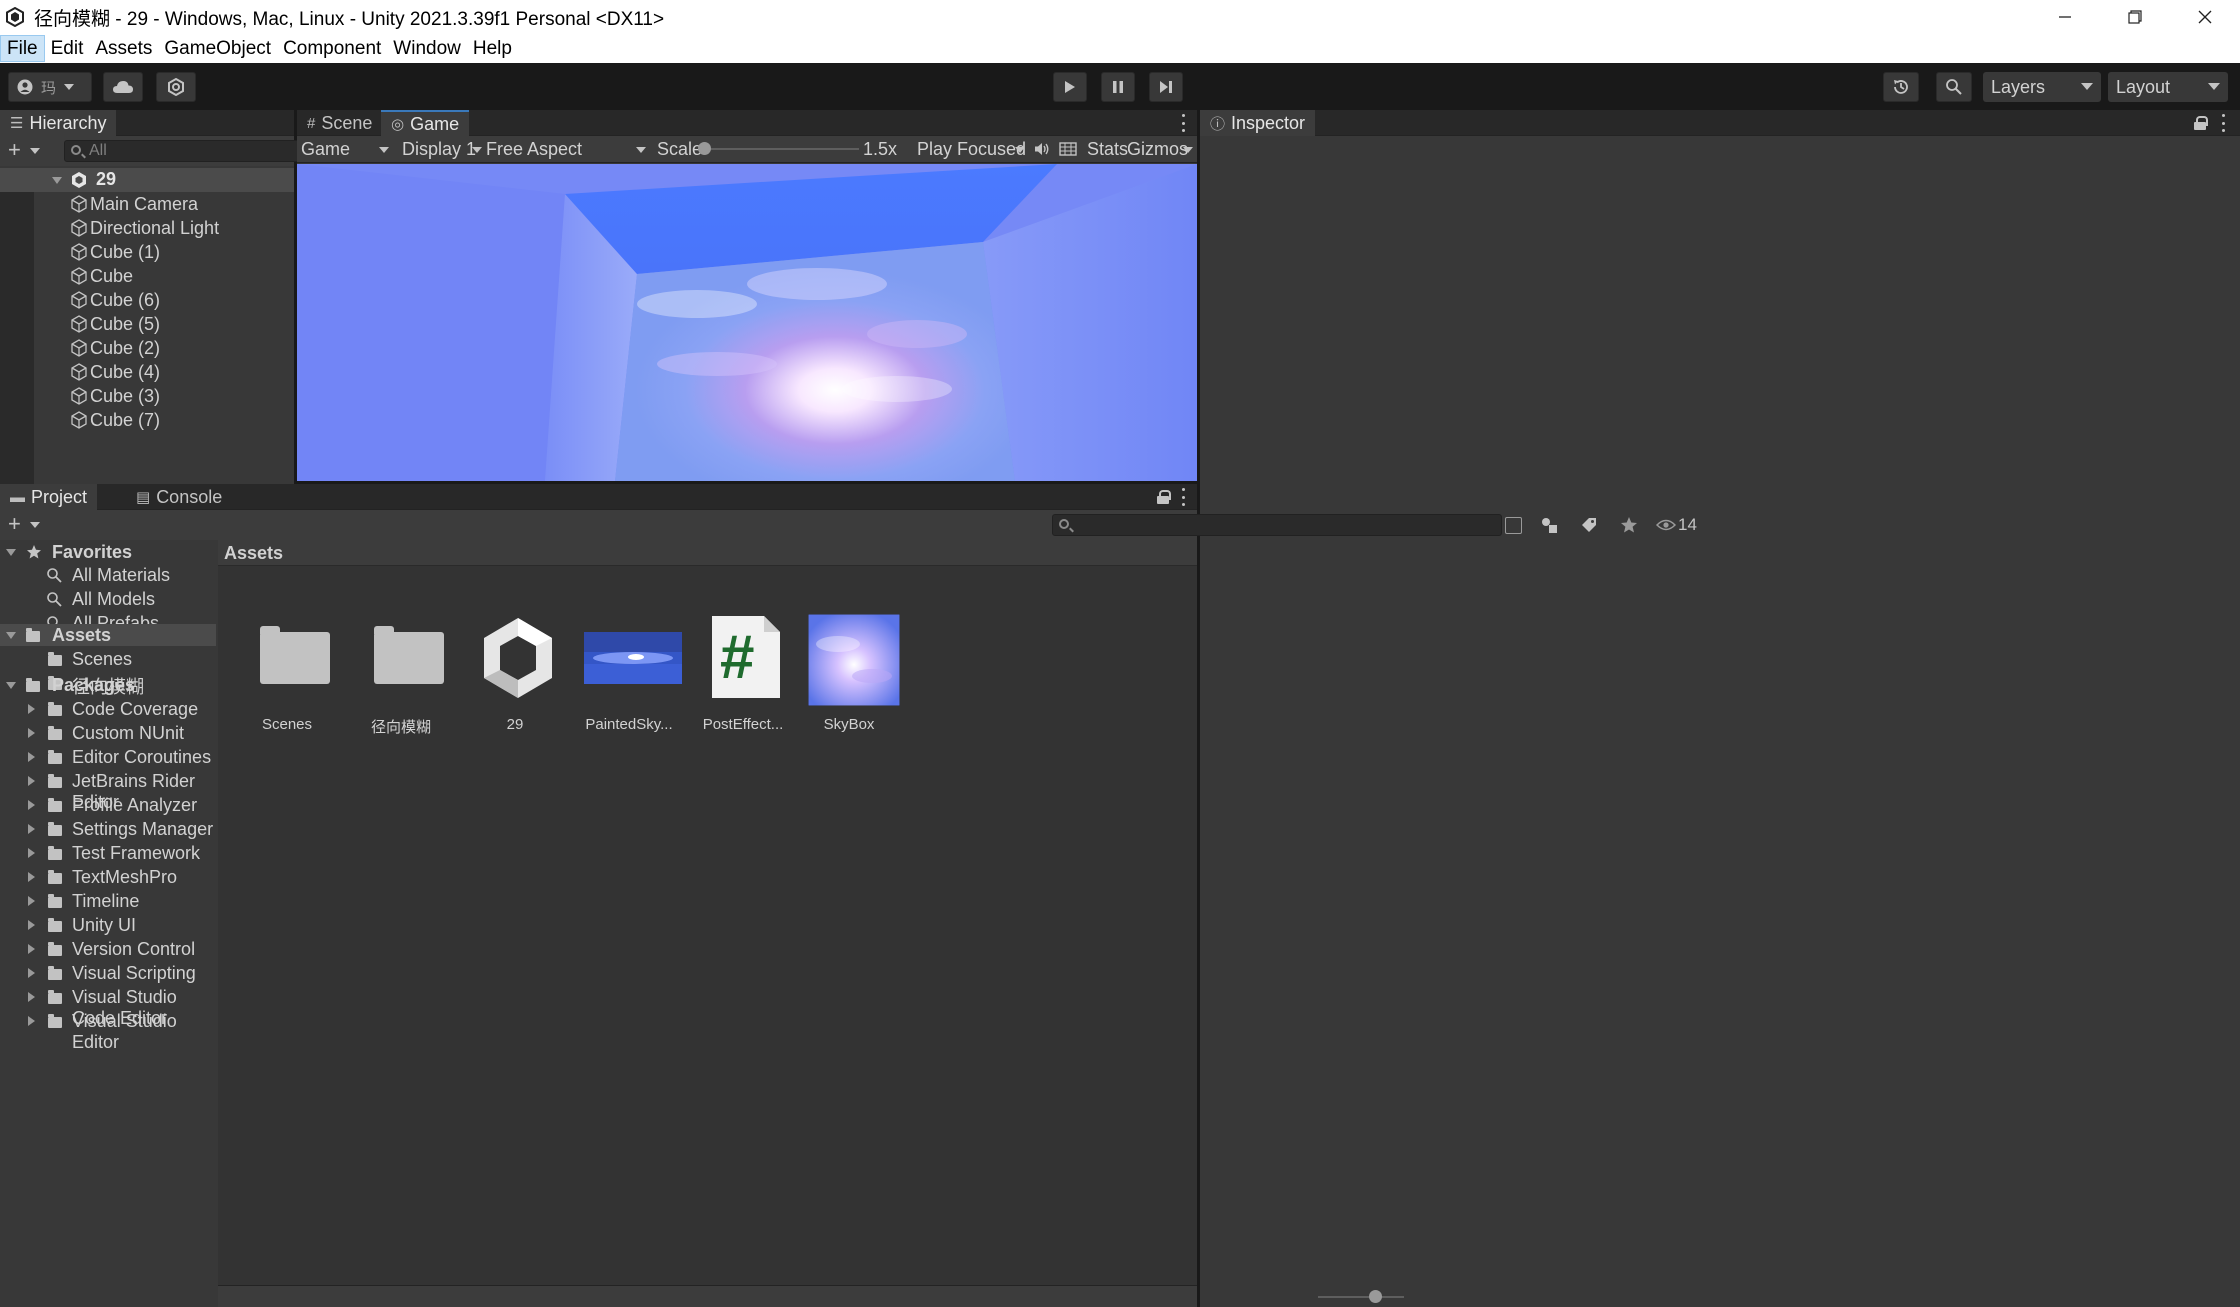 This screenshot has height=1307, width=2240. What do you see at coordinates (115, 420) in the screenshot?
I see `hierarchy-item: Cube (7)` at bounding box center [115, 420].